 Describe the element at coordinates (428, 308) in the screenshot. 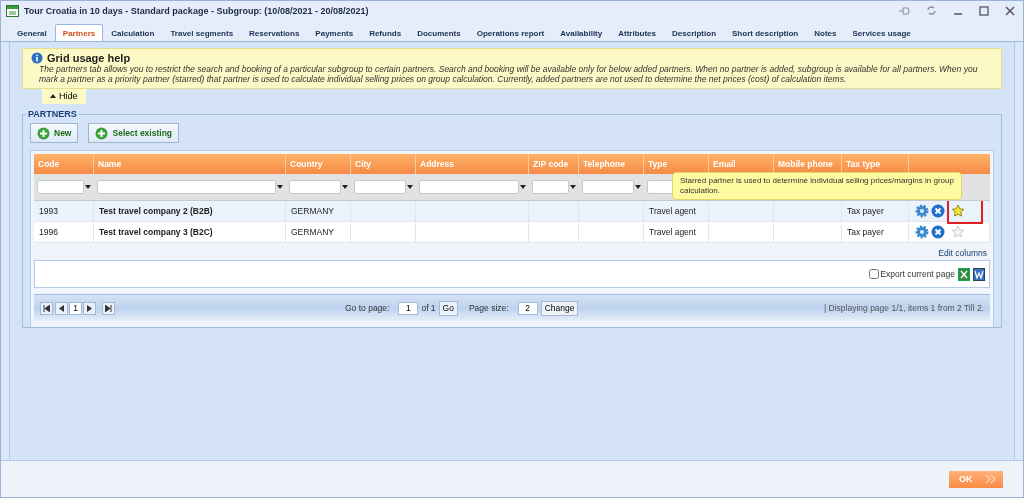

I see `page-count: of 1` at that location.